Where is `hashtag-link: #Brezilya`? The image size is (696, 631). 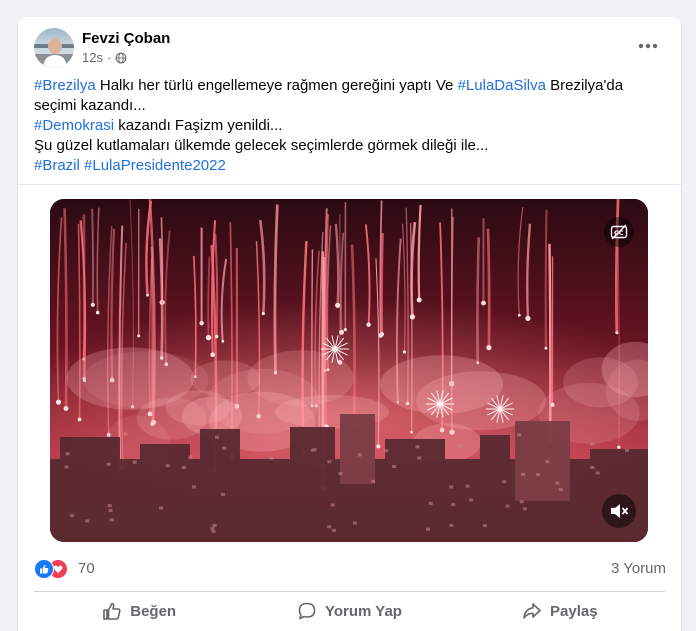 hashtag-link: #Brezilya is located at coordinates (65, 85).